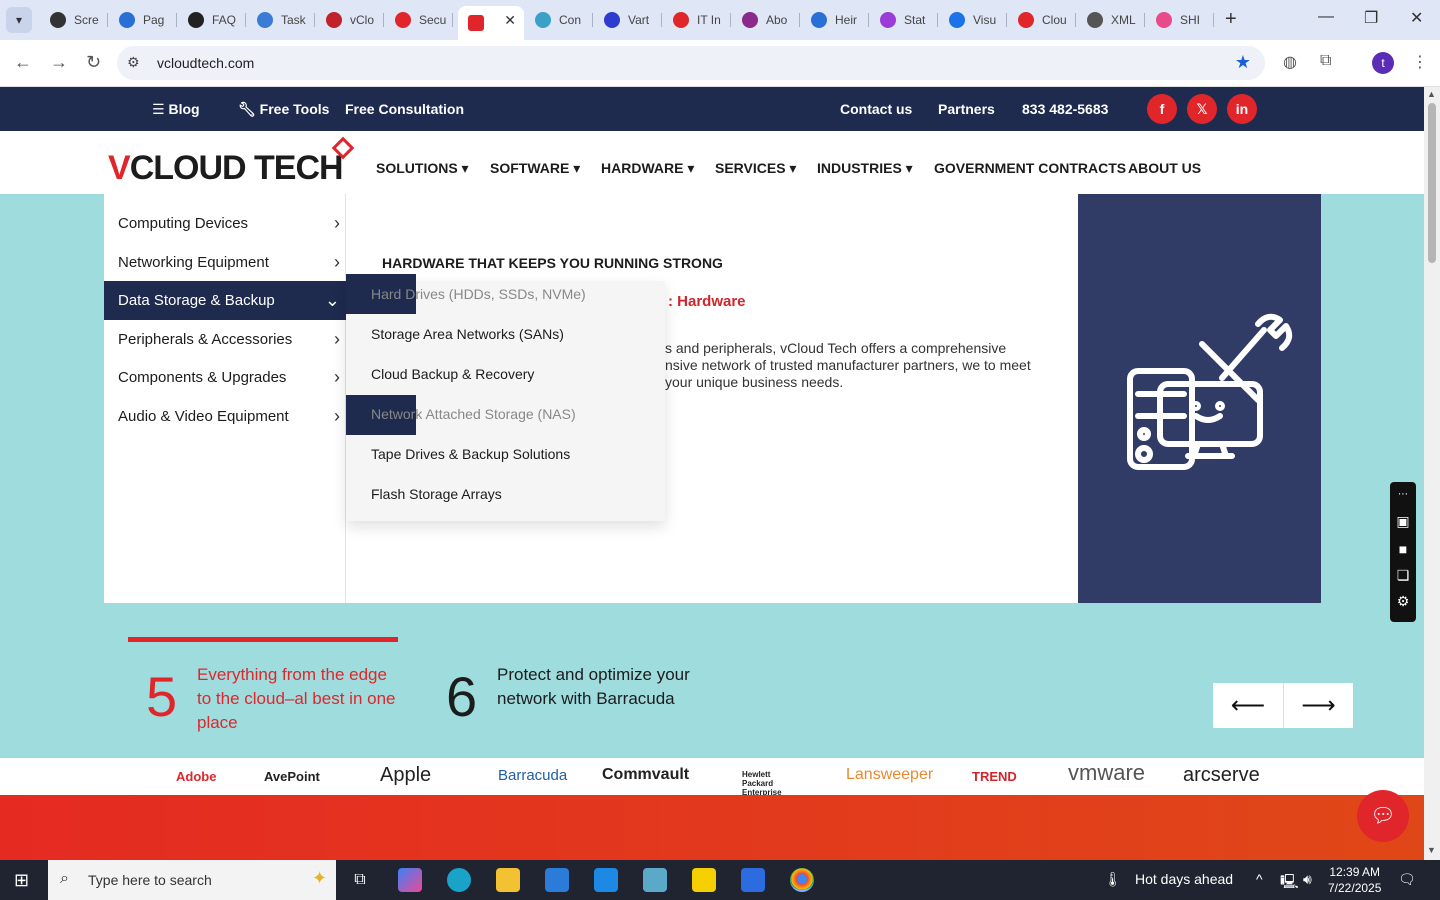 The image size is (1440, 900). What do you see at coordinates (283, 109) in the screenshot?
I see `free-tools-link: 🔧︎ Free Tools` at bounding box center [283, 109].